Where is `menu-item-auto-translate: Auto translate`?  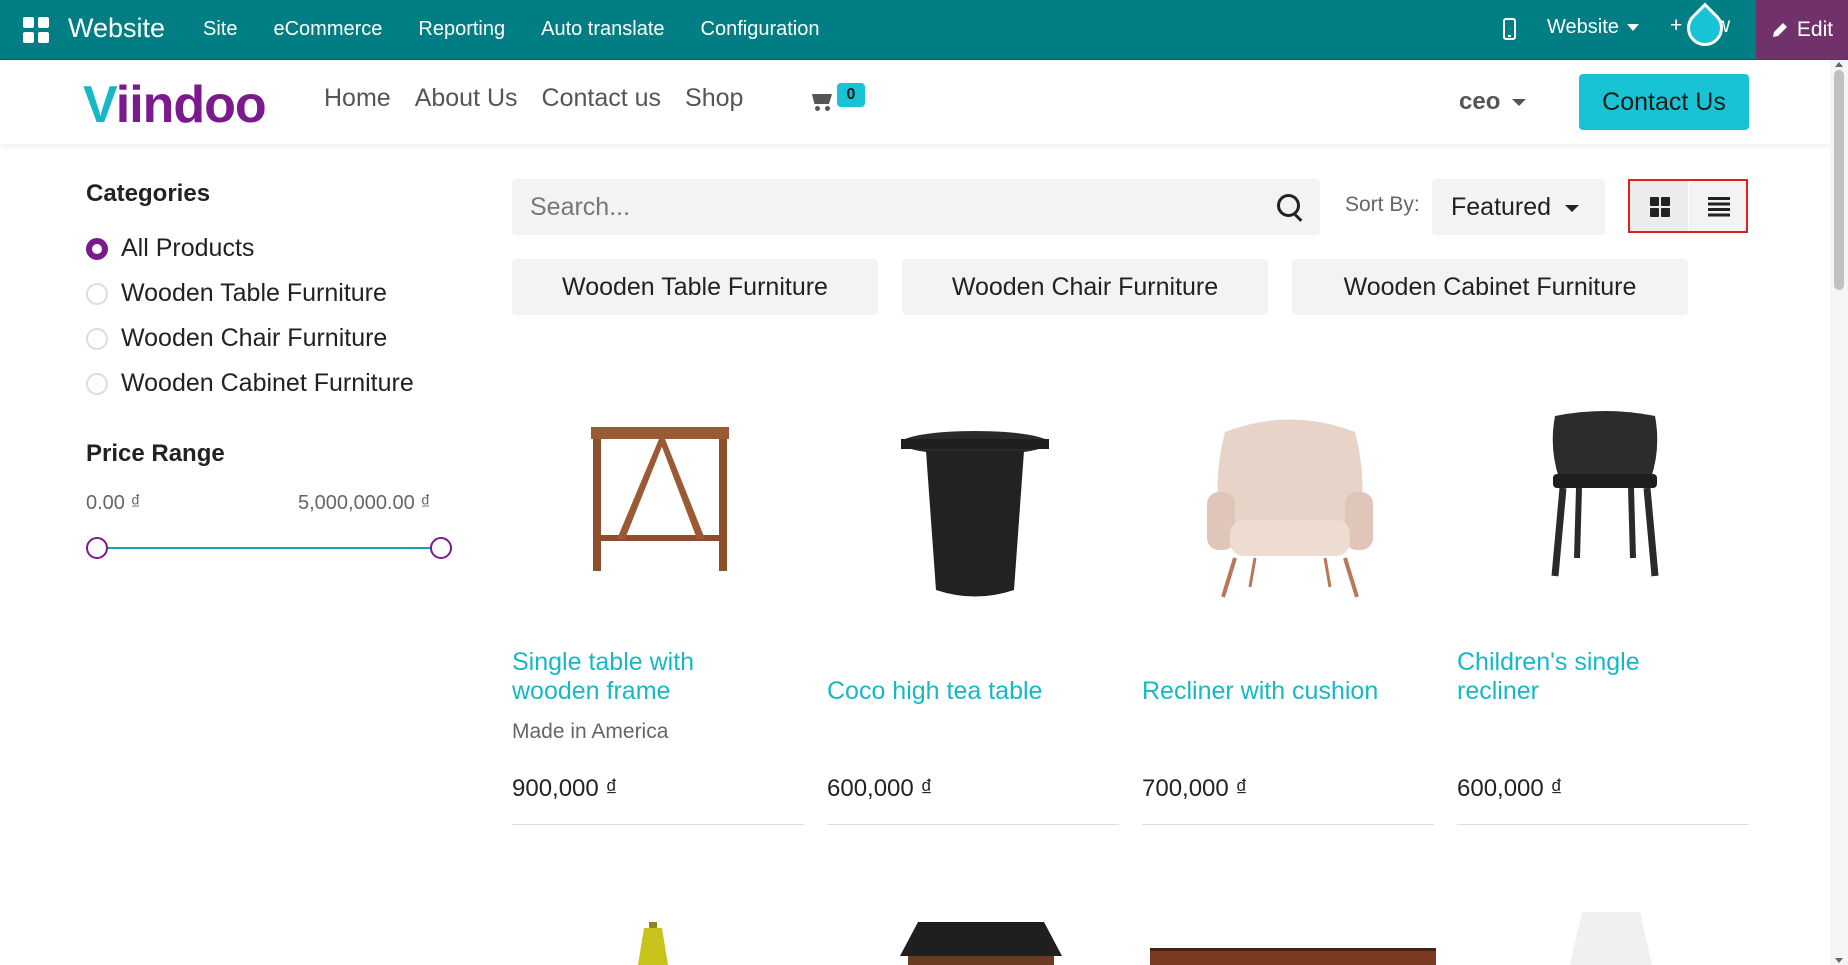
menu-item-auto-translate: Auto translate is located at coordinates (602, 29).